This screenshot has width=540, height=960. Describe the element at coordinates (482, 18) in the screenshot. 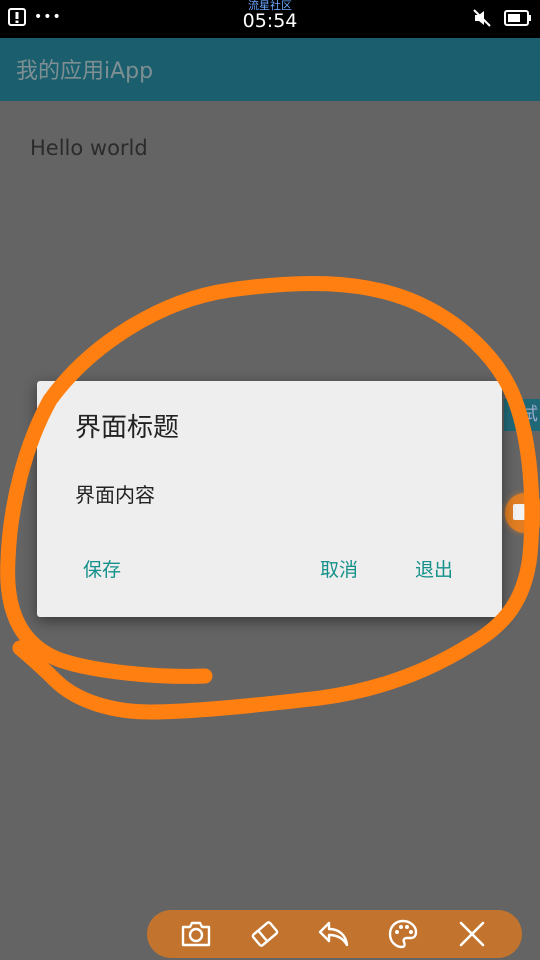

I see `mute-icon` at that location.